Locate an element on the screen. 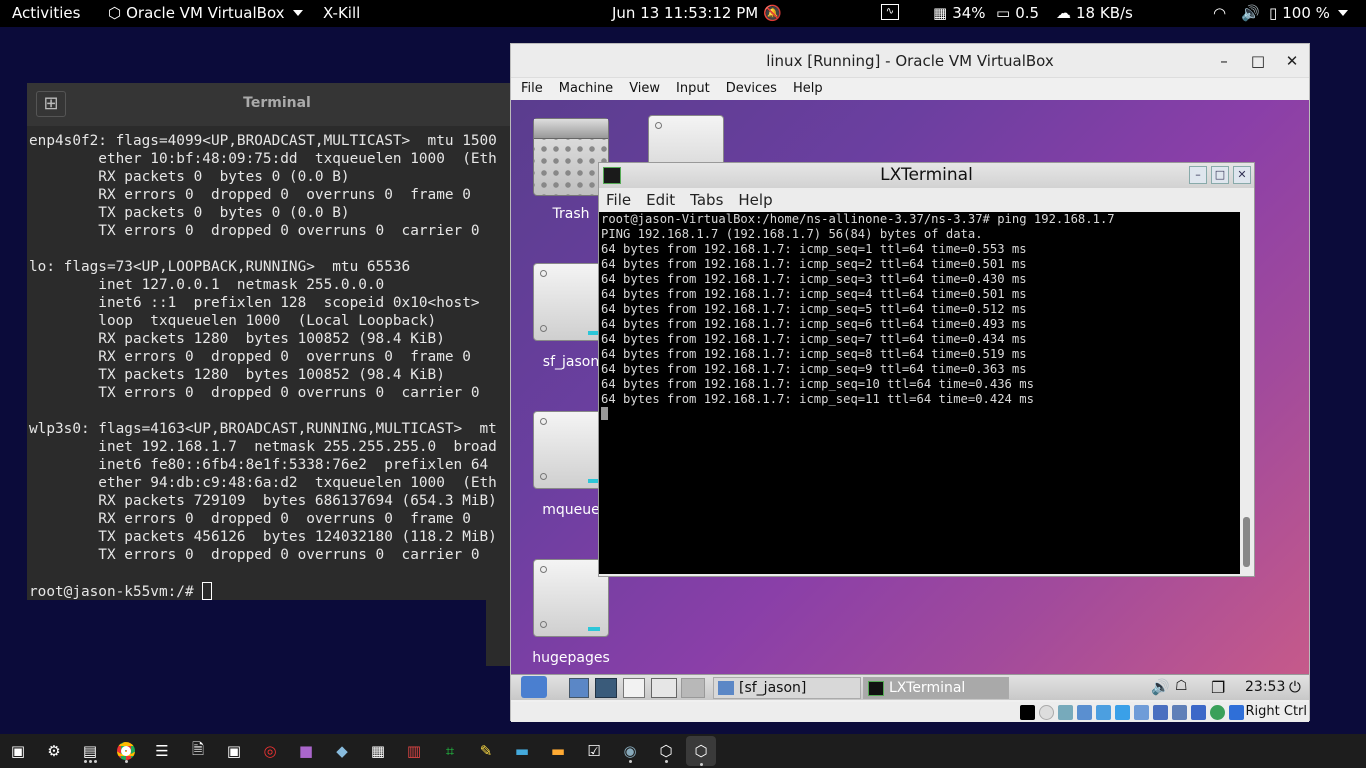 The width and height of the screenshot is (1366, 768). lxterminal-menubar: File Edit Tabs Help is located at coordinates (926, 200).